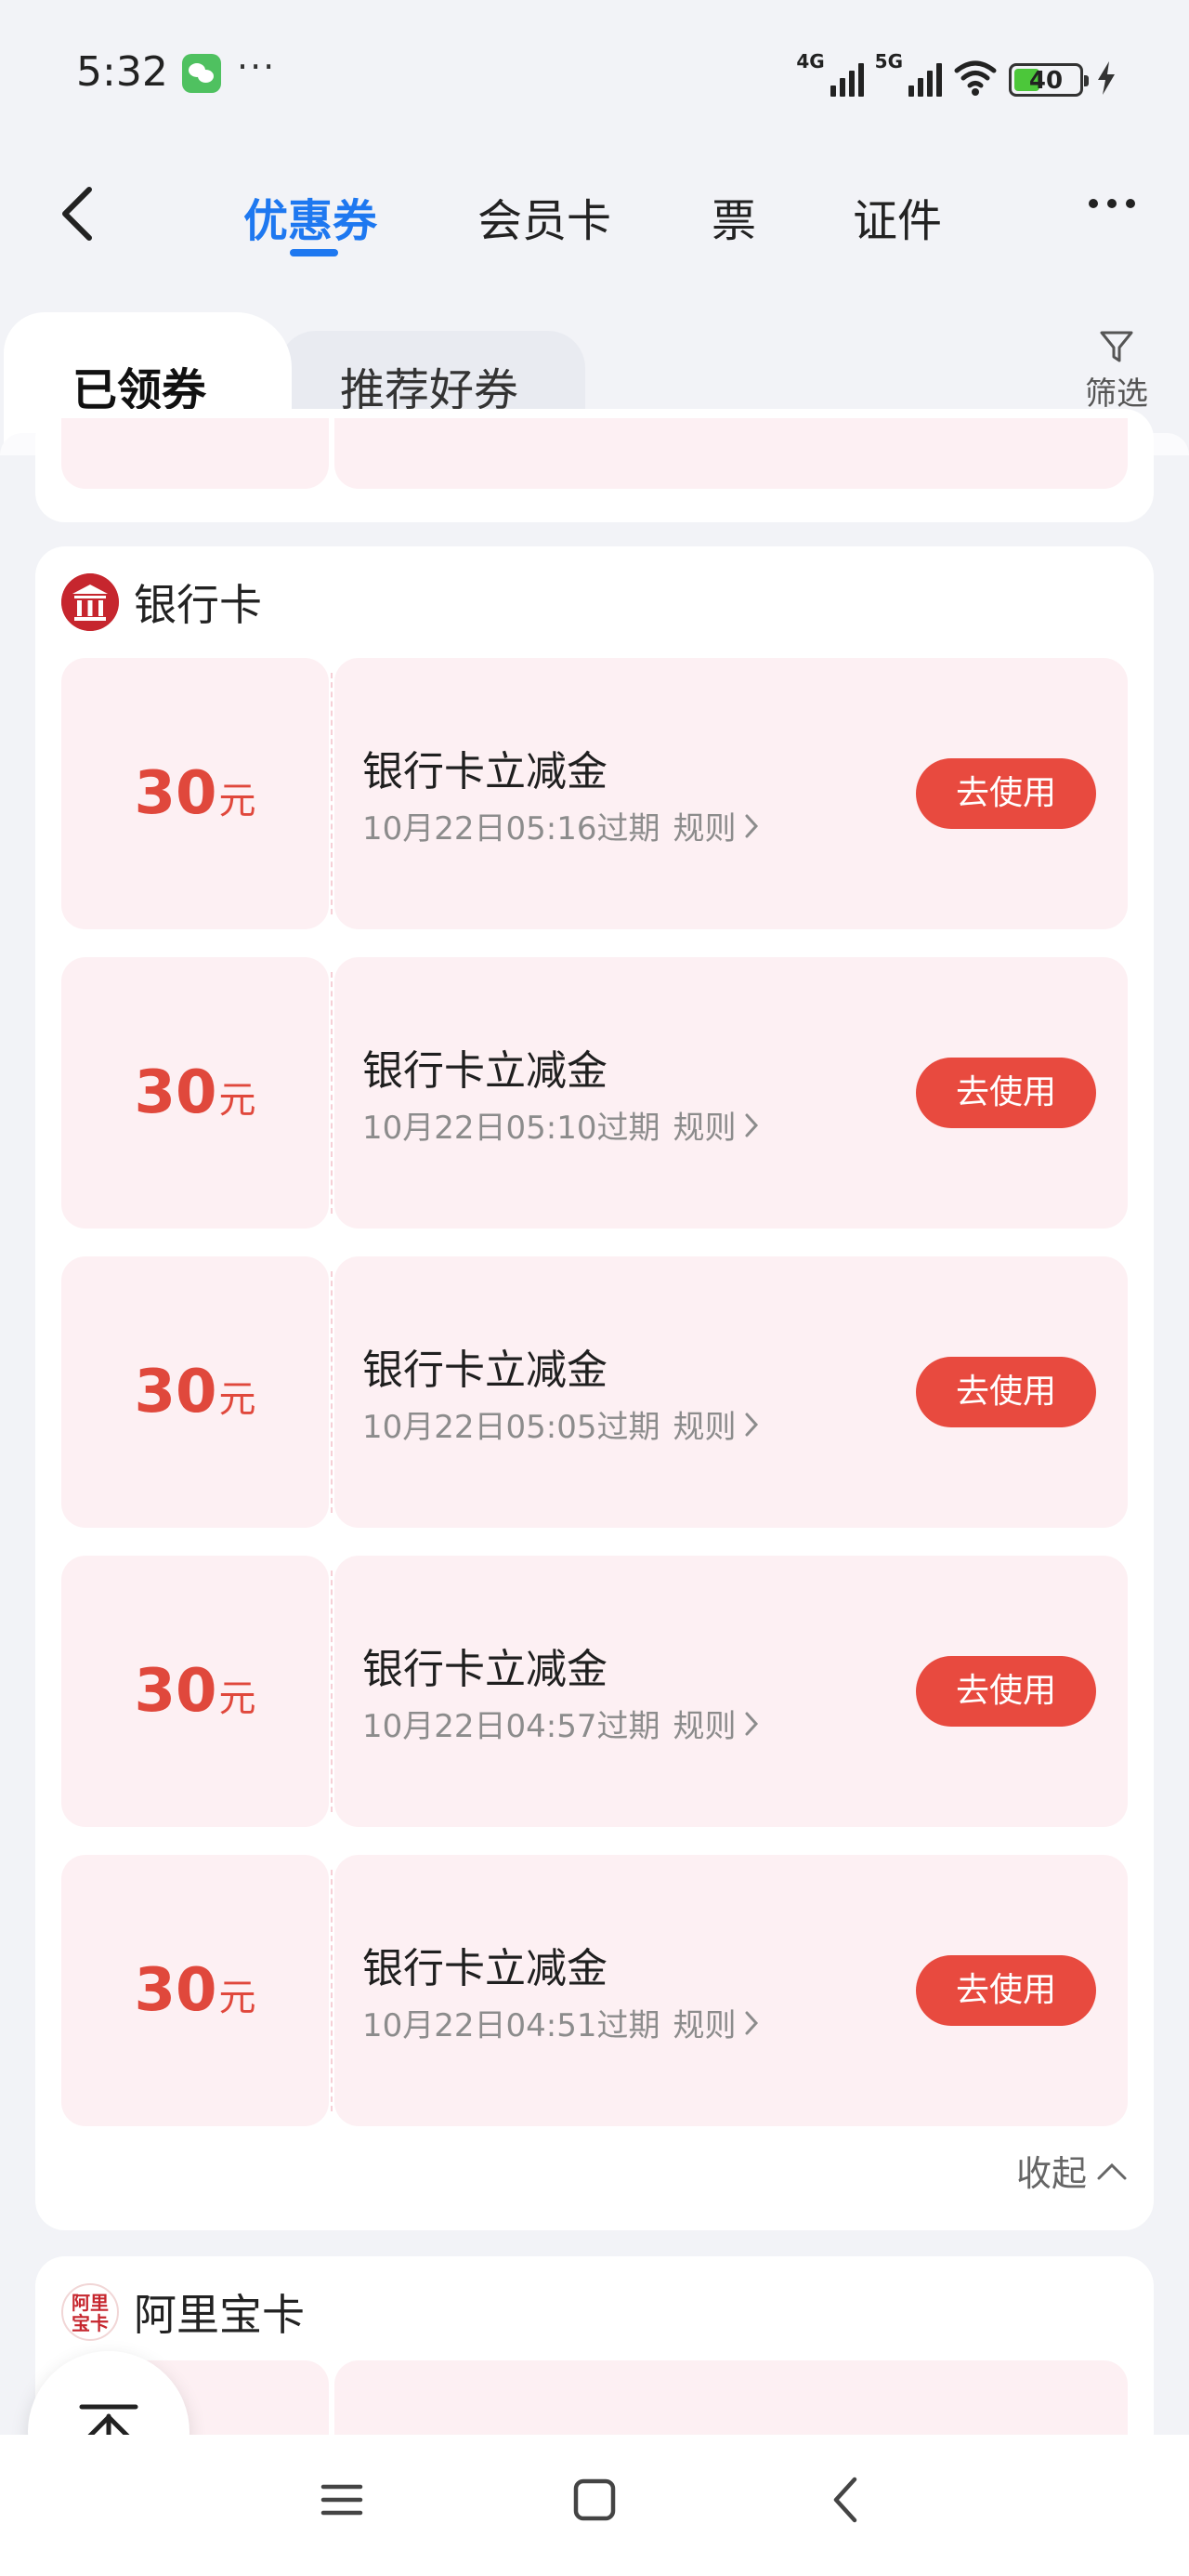 Image resolution: width=1189 pixels, height=2576 pixels. I want to click on tab-member-cards: 会员卡, so click(544, 216).